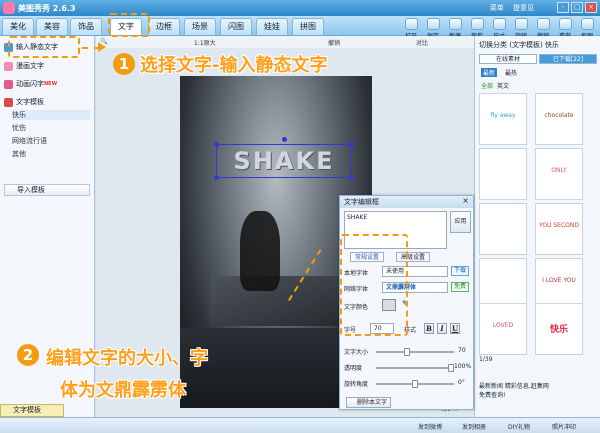 Image resolution: width=600 pixels, height=433 pixels. I want to click on template-thumb: chocolate, so click(559, 119).